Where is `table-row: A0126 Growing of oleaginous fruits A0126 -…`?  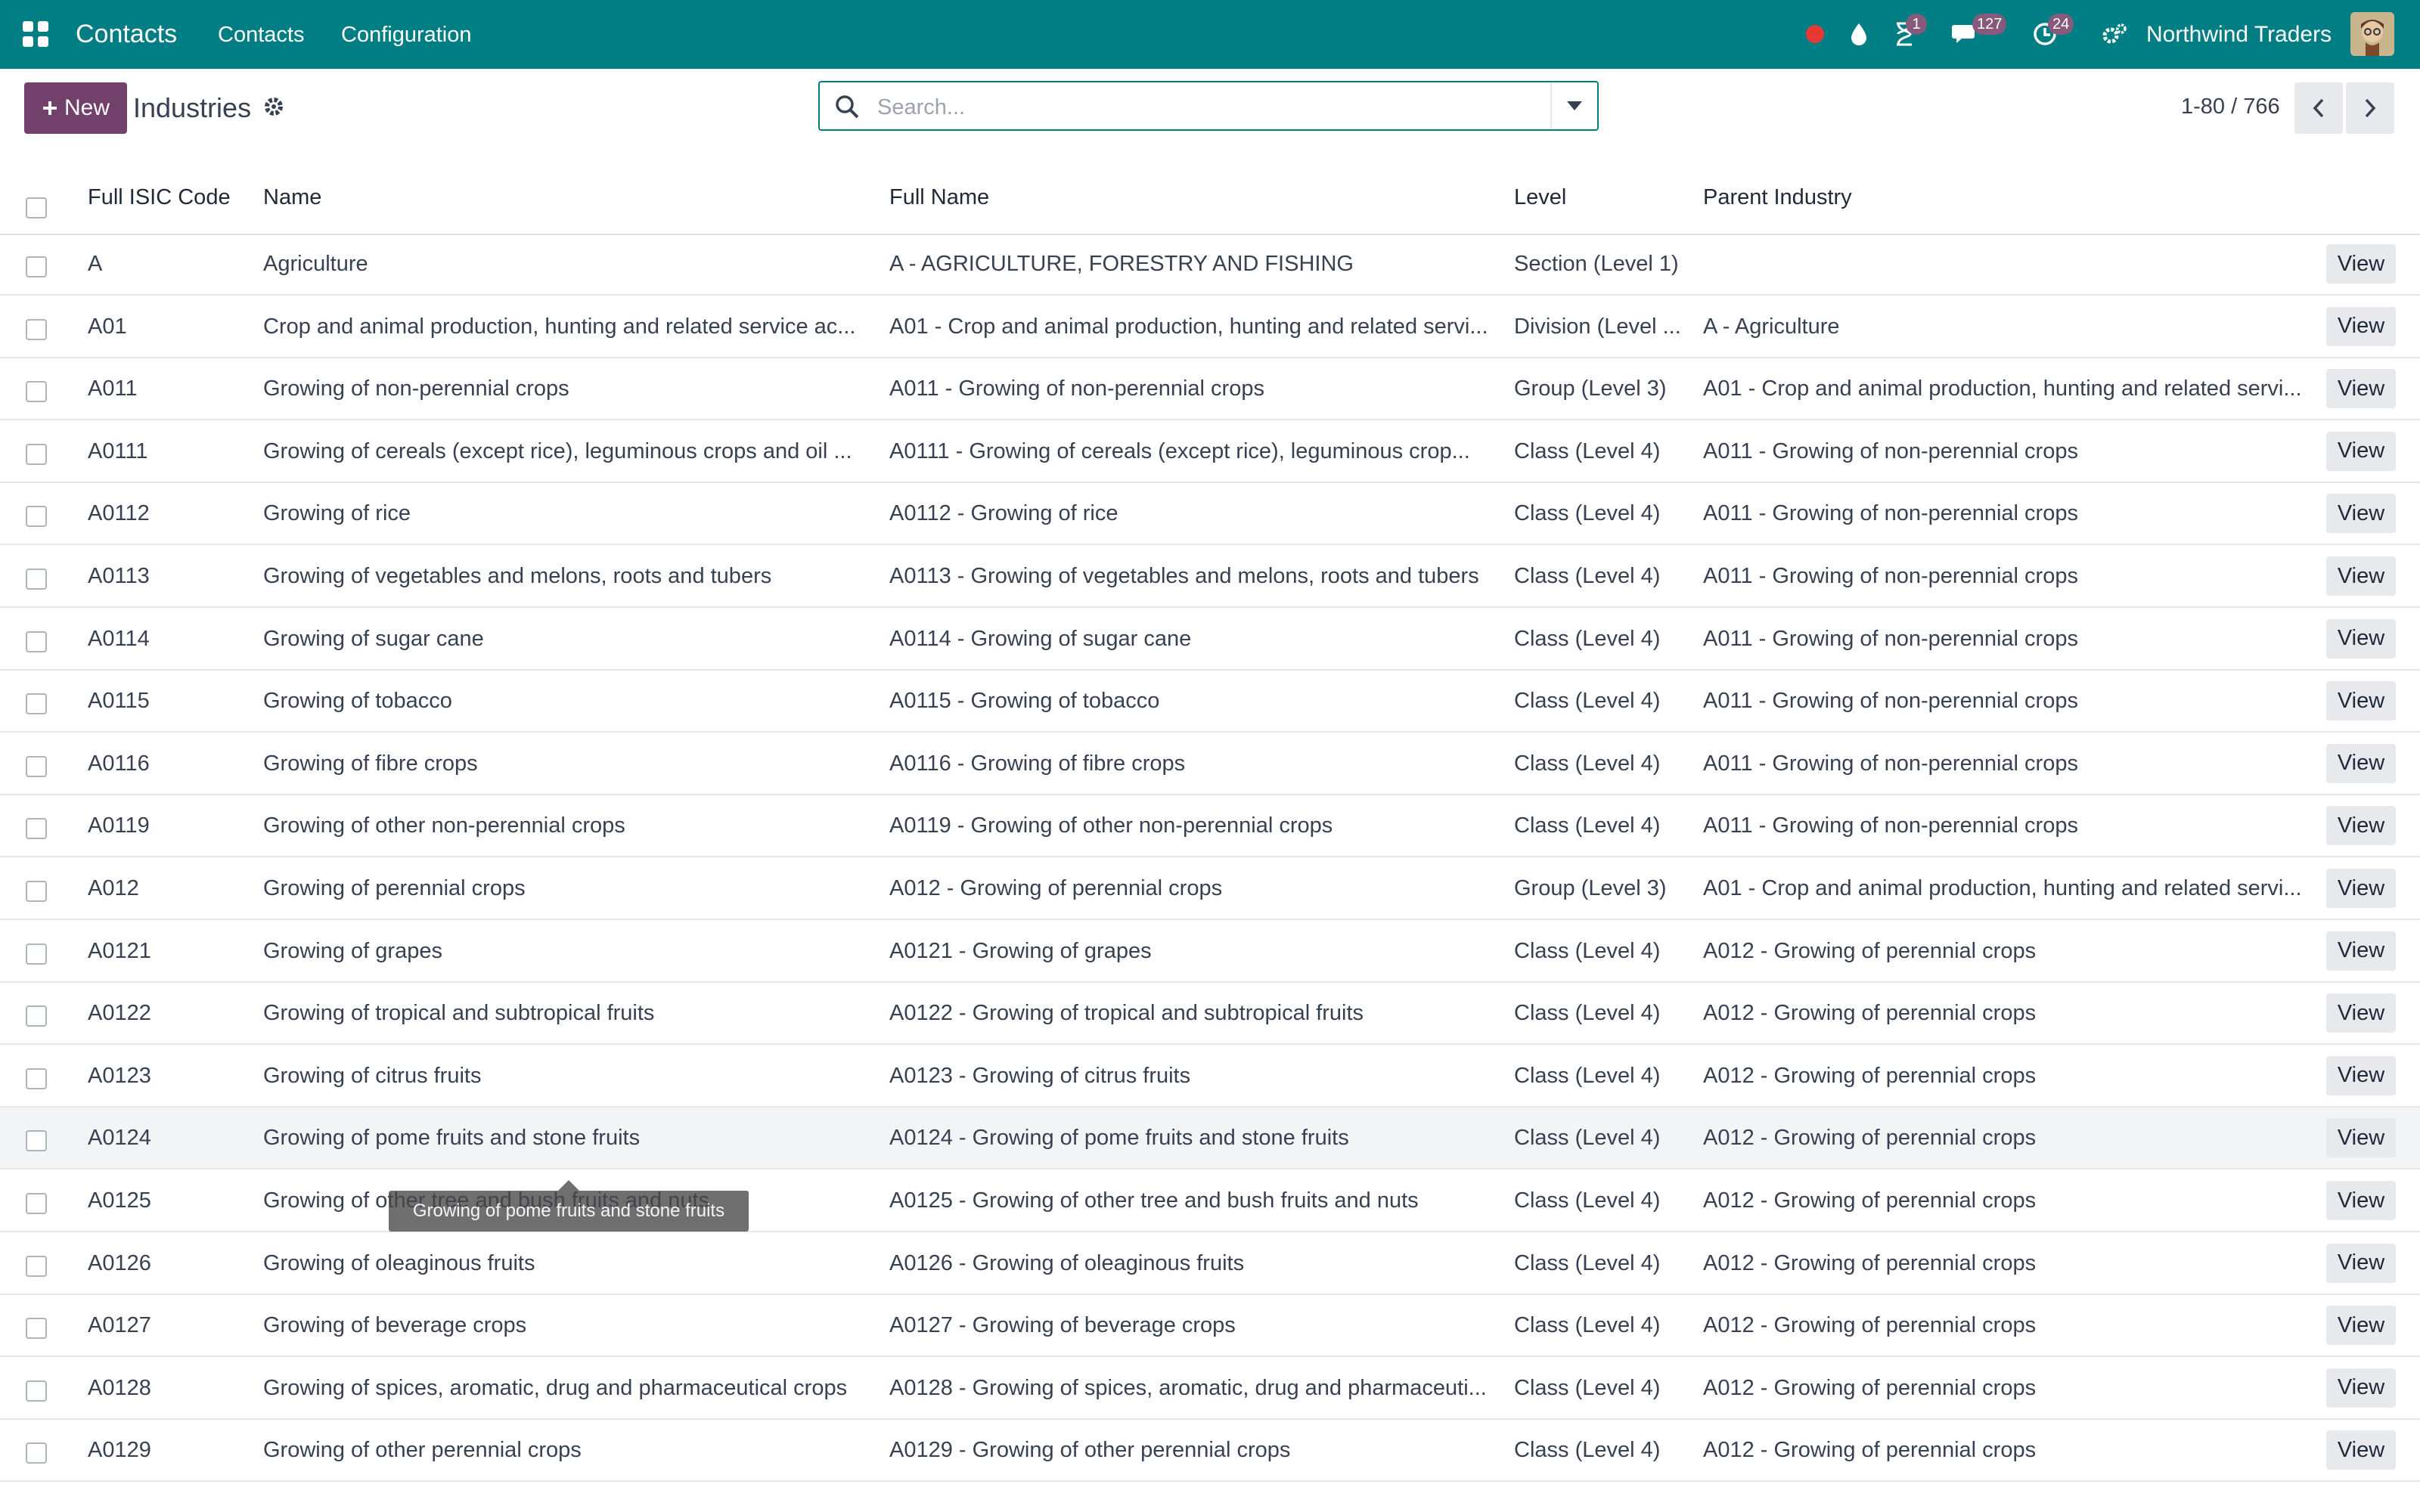 table-row: A0126 Growing of oleaginous fruits A0126 -… is located at coordinates (1210, 1264).